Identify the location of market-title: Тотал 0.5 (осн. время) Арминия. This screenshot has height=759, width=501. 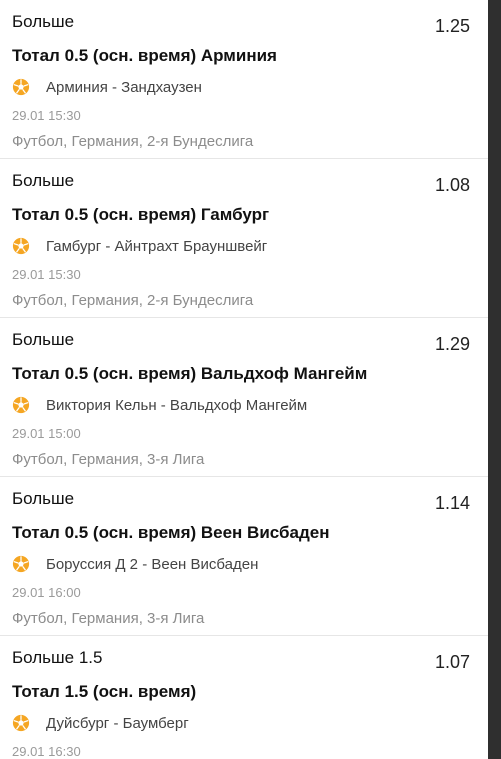
(144, 55).